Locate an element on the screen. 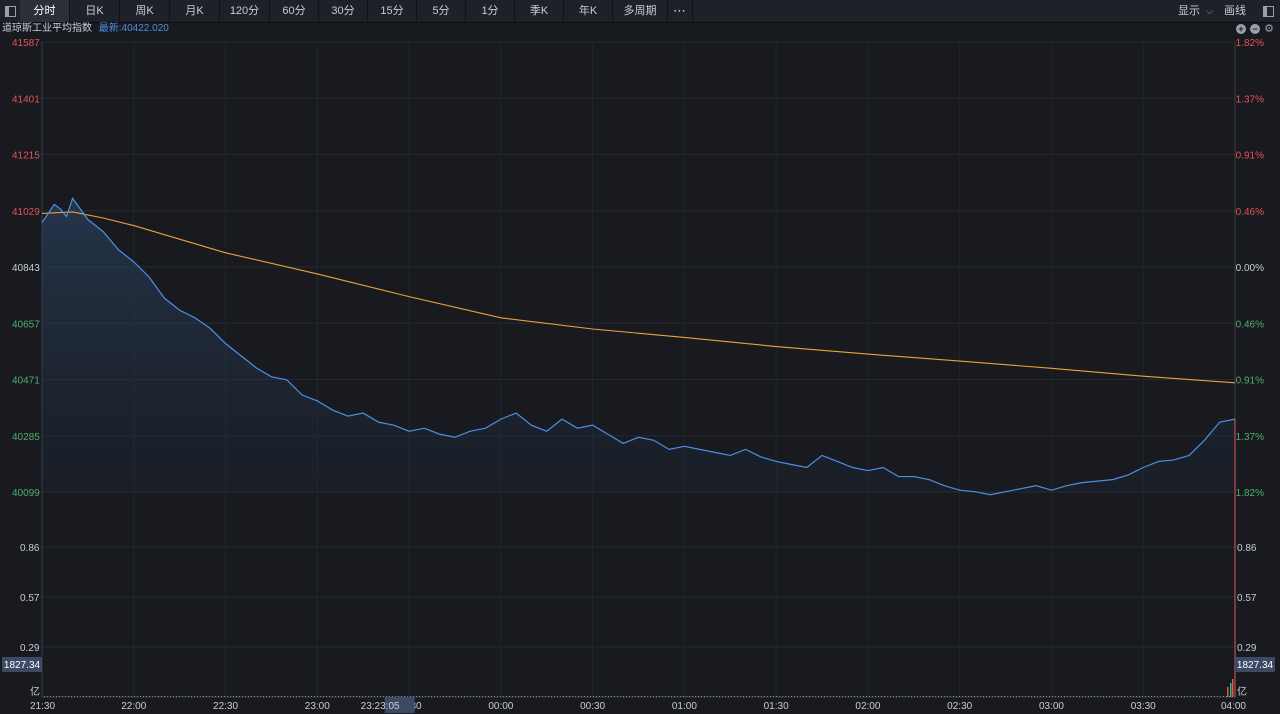  tab-week-k: 周K is located at coordinates (145, 11).